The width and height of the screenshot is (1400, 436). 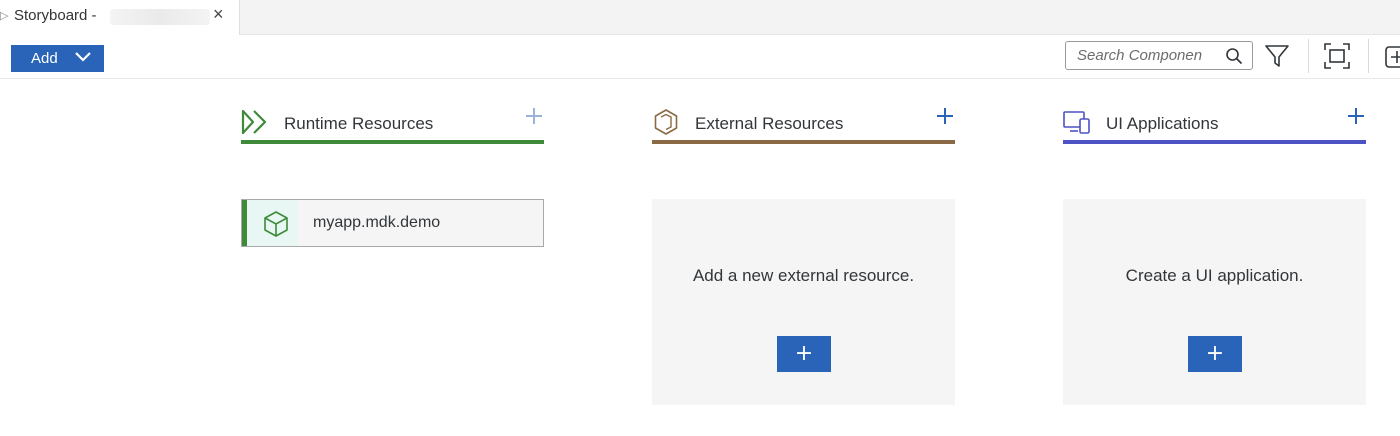 What do you see at coordinates (1390, 56) in the screenshot?
I see `add-layout-icon` at bounding box center [1390, 56].